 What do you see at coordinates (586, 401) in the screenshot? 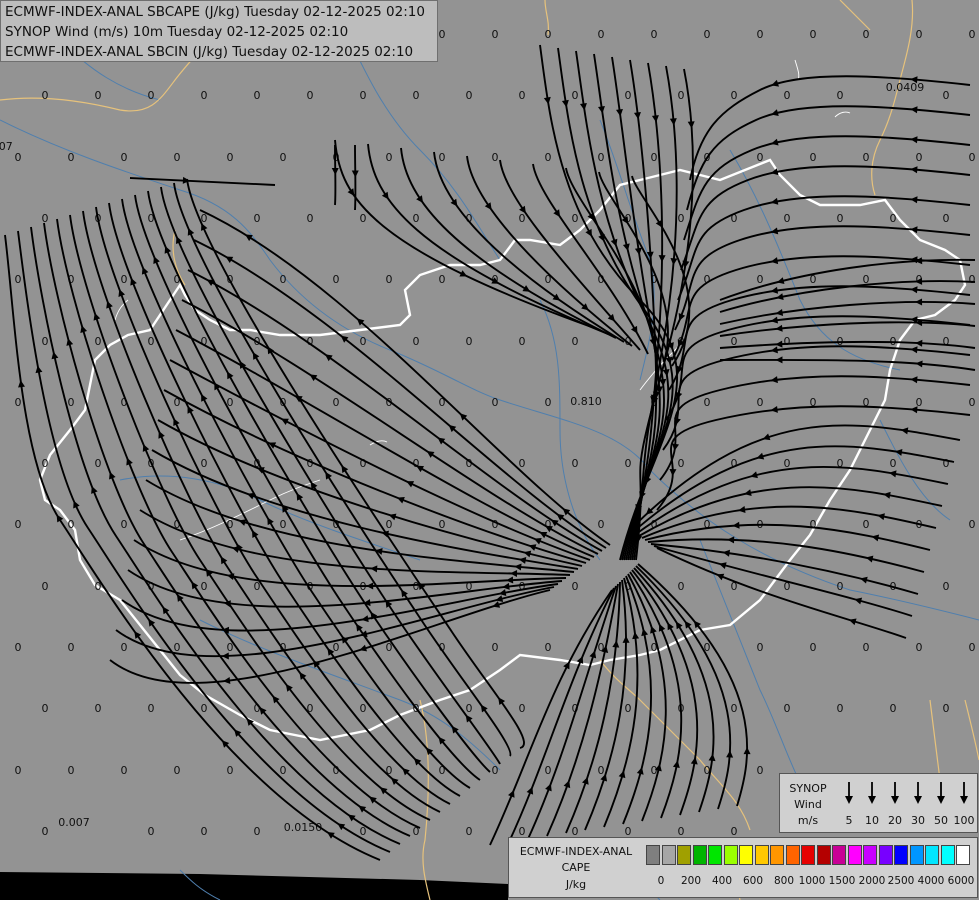
I see `value-label: 0.810` at bounding box center [586, 401].